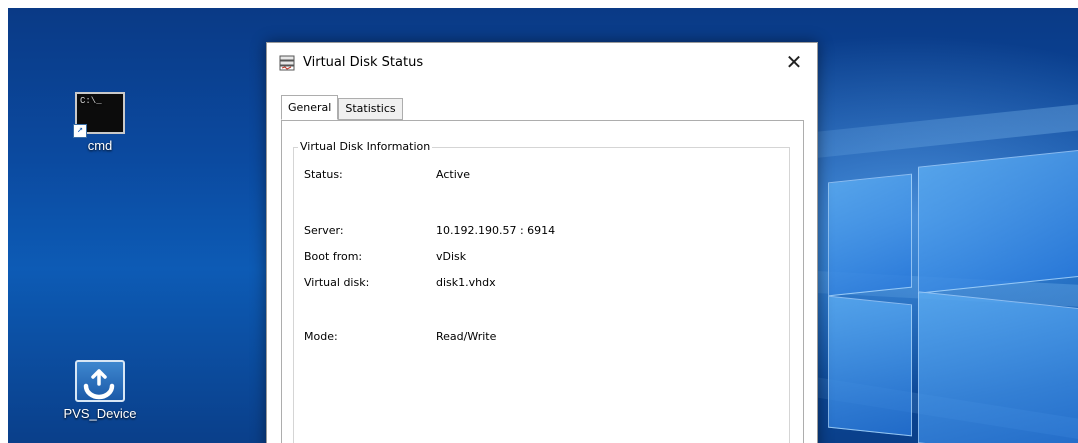 The width and height of the screenshot is (1078, 443). Describe the element at coordinates (514, 176) in the screenshot. I see `status-row: Status: Active` at that location.